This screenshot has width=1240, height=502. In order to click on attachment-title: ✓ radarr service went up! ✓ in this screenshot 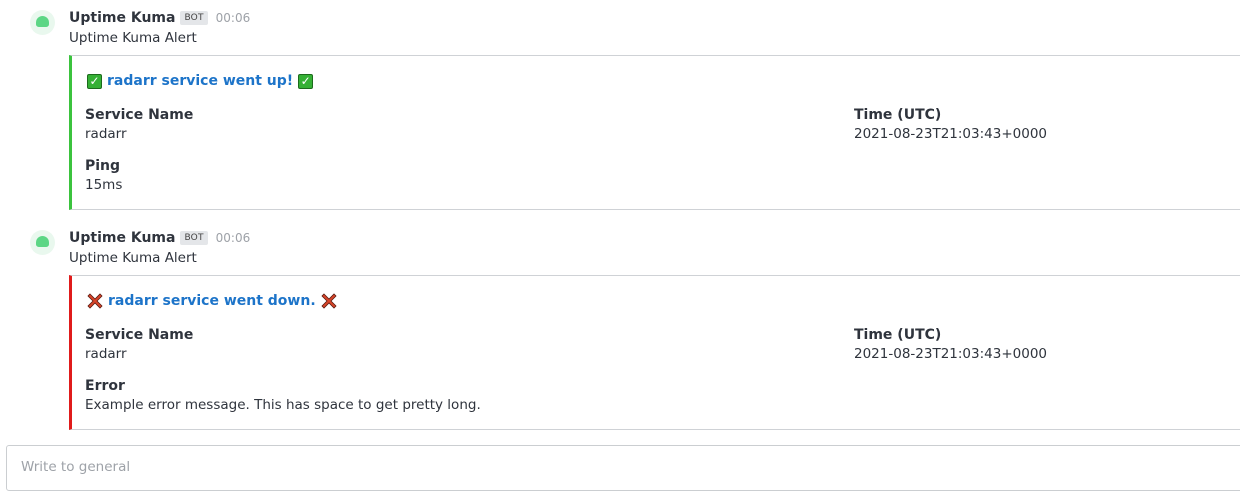, I will do `click(200, 81)`.